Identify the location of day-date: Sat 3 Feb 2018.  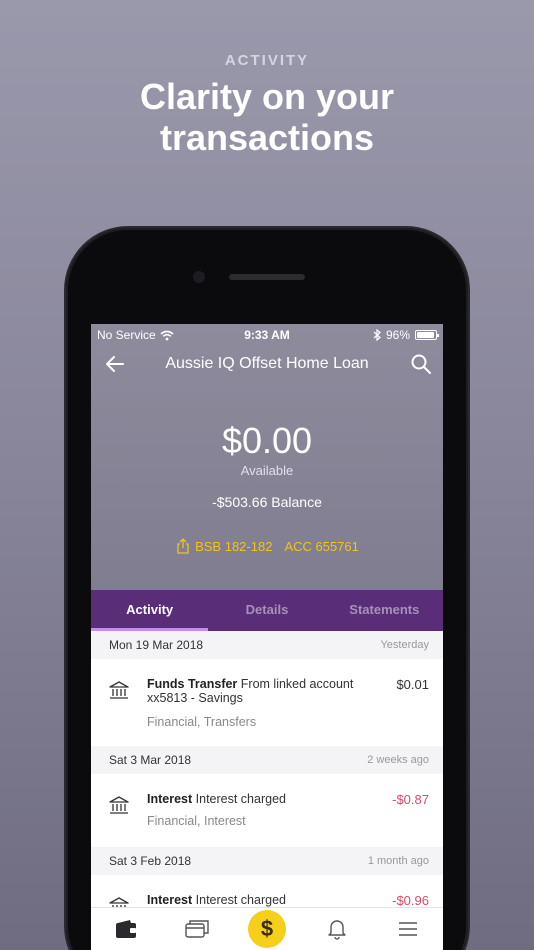
(150, 861).